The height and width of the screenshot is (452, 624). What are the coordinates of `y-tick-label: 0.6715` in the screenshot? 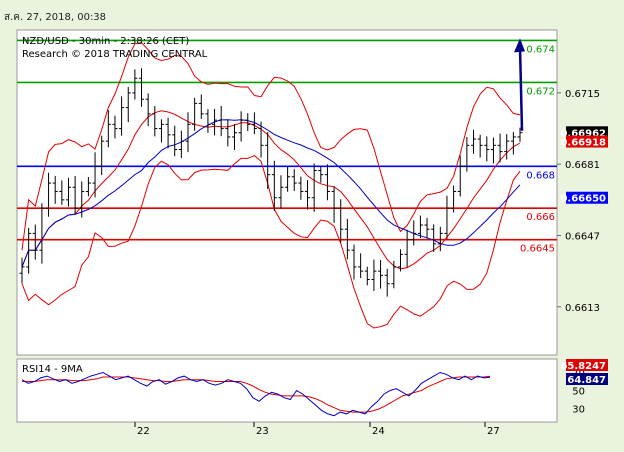 It's located at (582, 94).